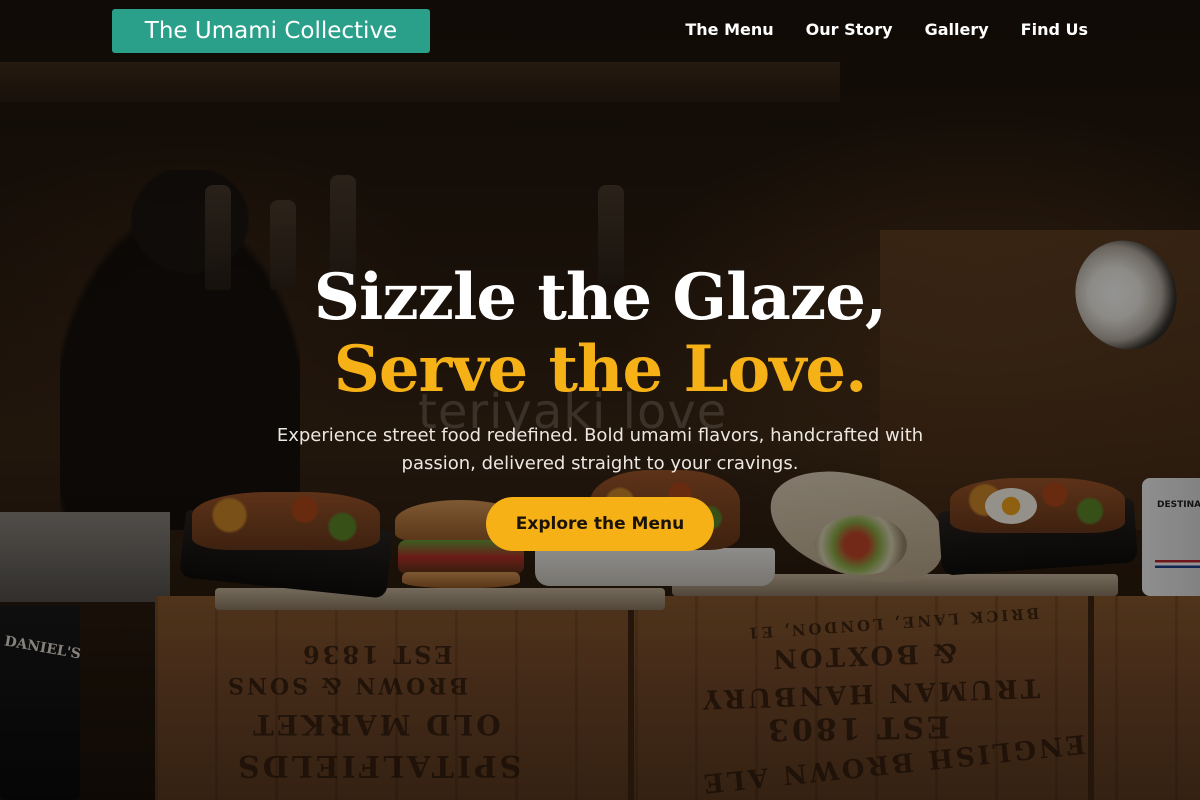 This screenshot has height=800, width=1200. I want to click on hero-headline-line-2: Serve the Love., so click(600, 369).